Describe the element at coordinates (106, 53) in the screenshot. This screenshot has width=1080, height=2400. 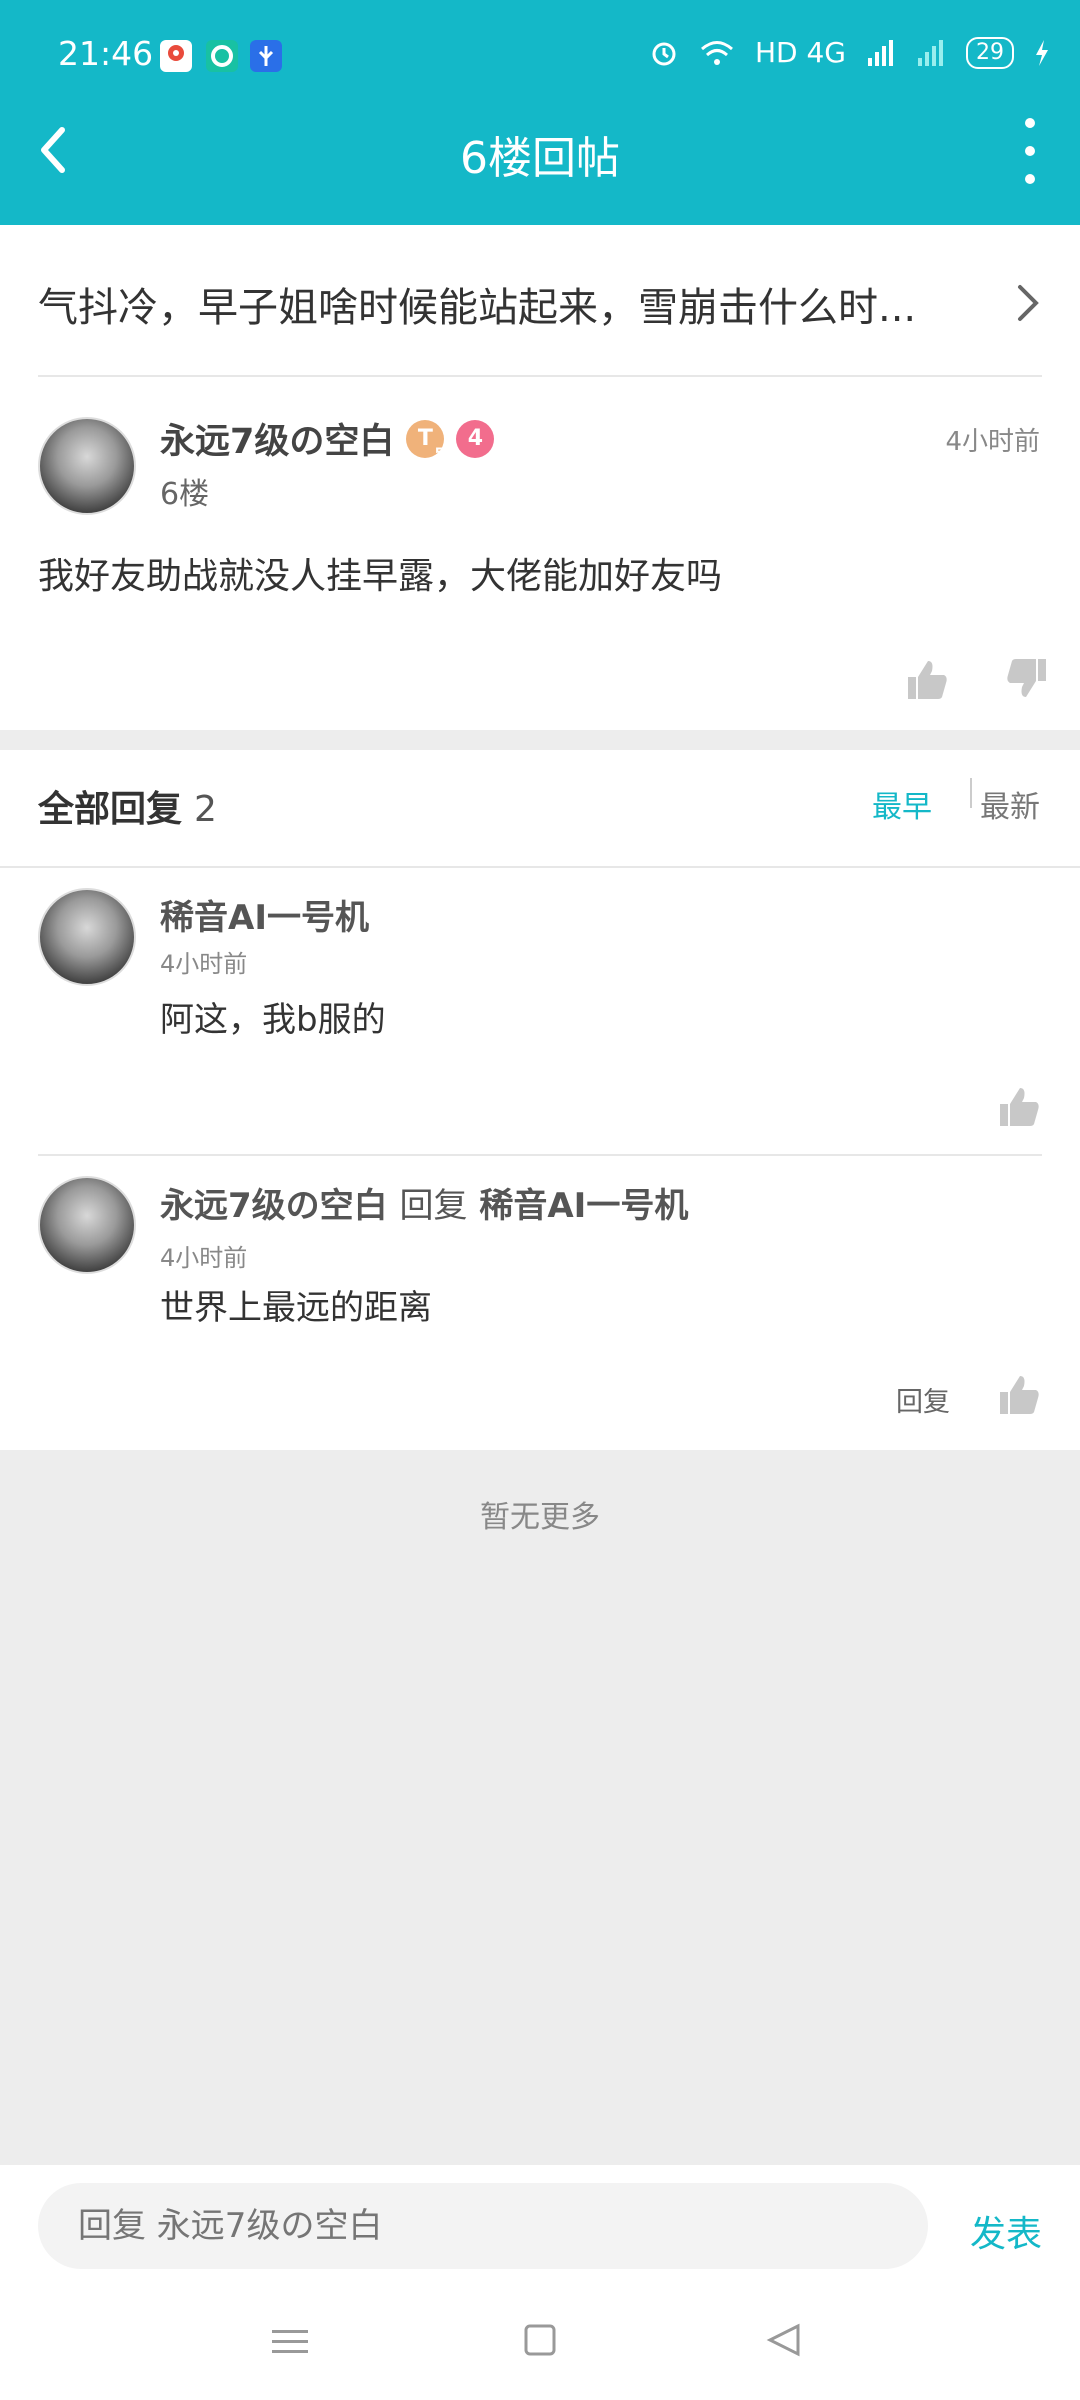
I see `status-time: 21:46` at that location.